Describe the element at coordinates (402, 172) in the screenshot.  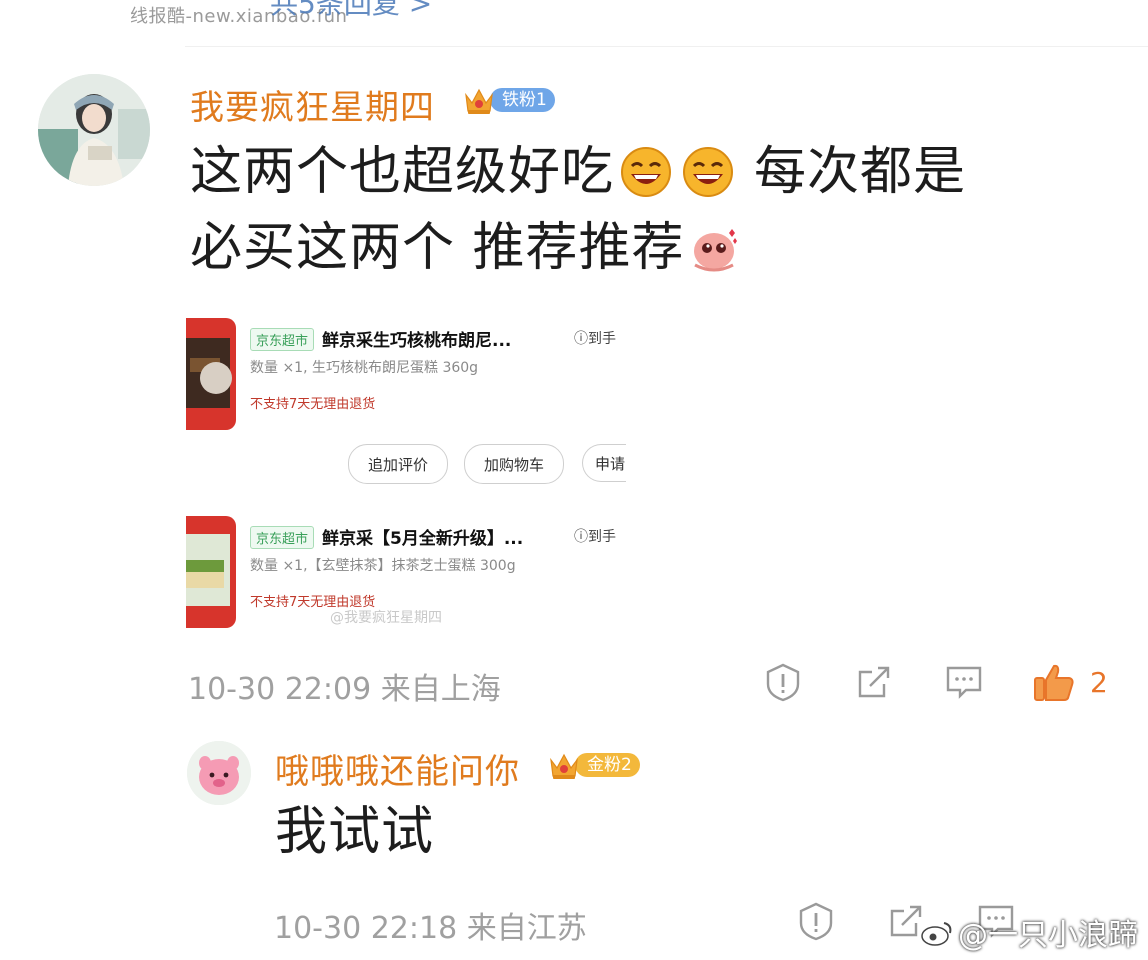
I see `comment-text-line: 这两个也超级好吃` at that location.